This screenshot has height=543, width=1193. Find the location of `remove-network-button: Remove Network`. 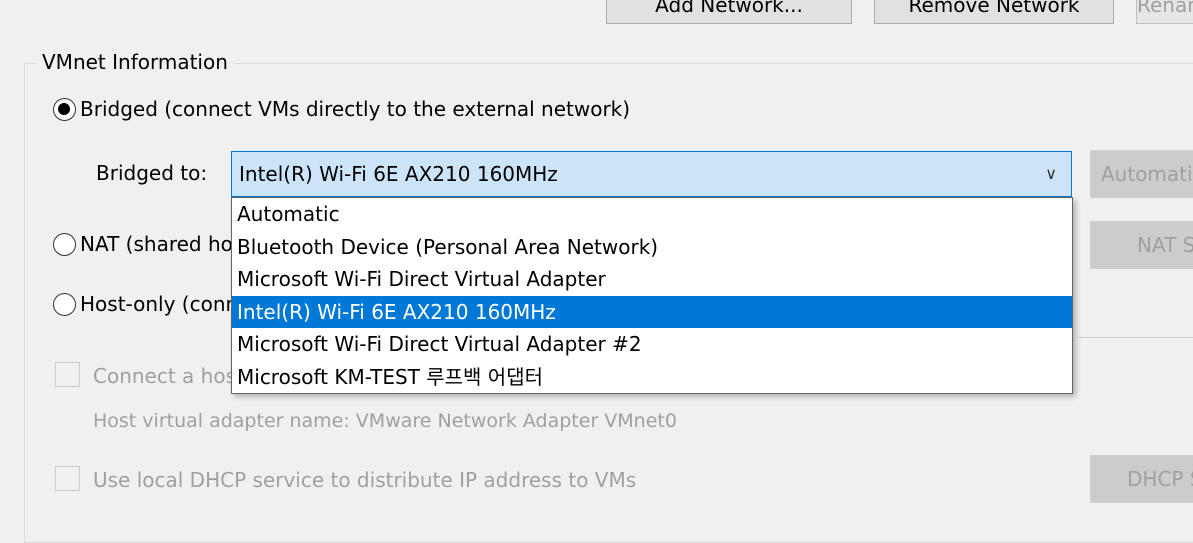

remove-network-button: Remove Network is located at coordinates (994, 12).